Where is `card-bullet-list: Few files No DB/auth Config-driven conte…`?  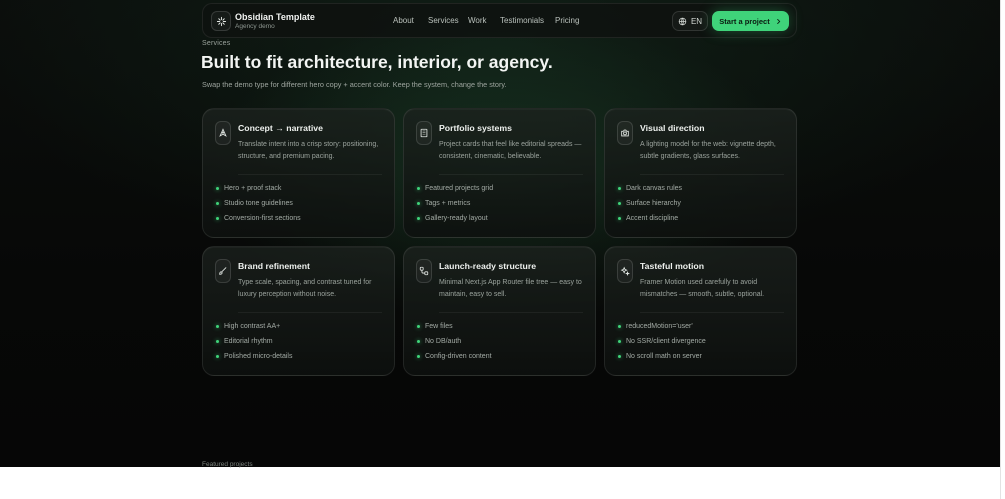
card-bullet-list: Few files No DB/auth Config-driven conte… is located at coordinates (454, 344).